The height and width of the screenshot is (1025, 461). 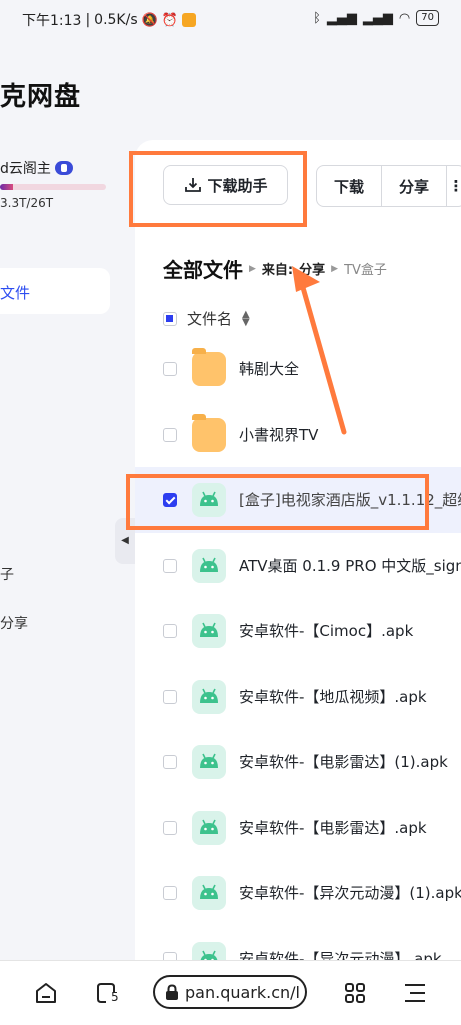 What do you see at coordinates (414, 186) in the screenshot?
I see `share-button: 分享` at bounding box center [414, 186].